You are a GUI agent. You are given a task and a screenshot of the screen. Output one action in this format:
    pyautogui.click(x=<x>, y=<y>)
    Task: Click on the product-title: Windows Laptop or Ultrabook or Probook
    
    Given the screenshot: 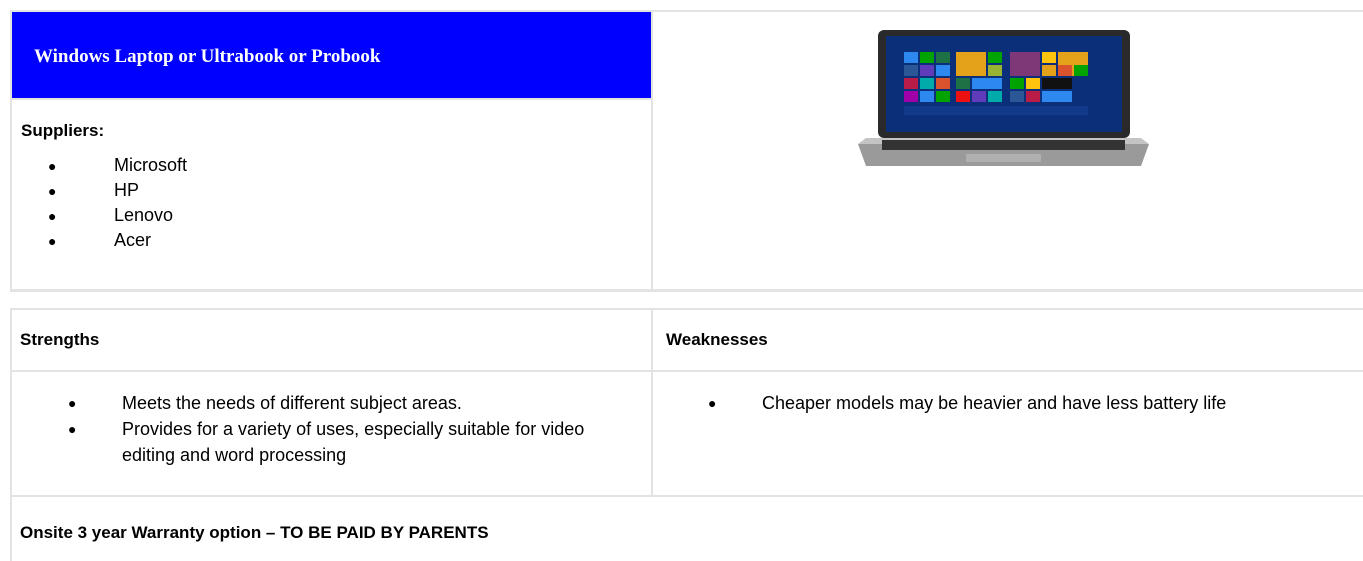 What is the action you would take?
    pyautogui.click(x=207, y=56)
    